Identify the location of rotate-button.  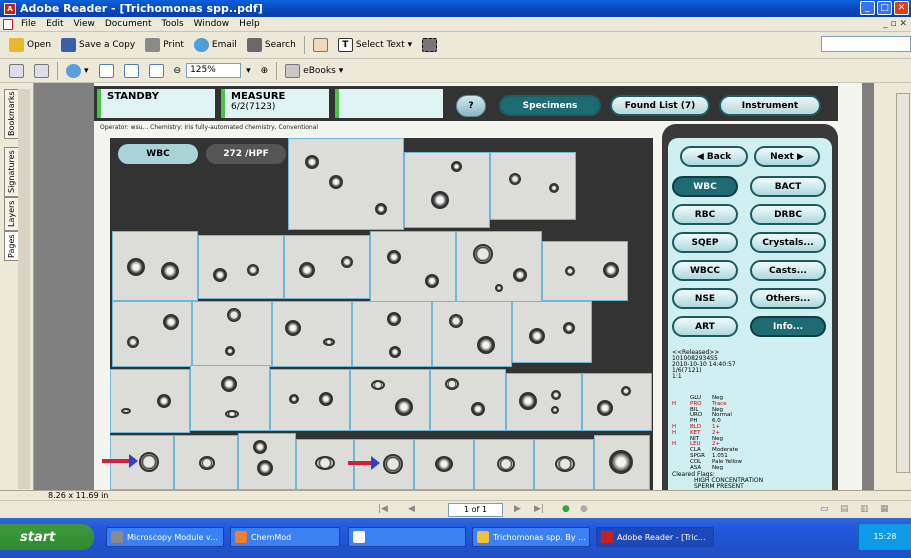
(16, 71).